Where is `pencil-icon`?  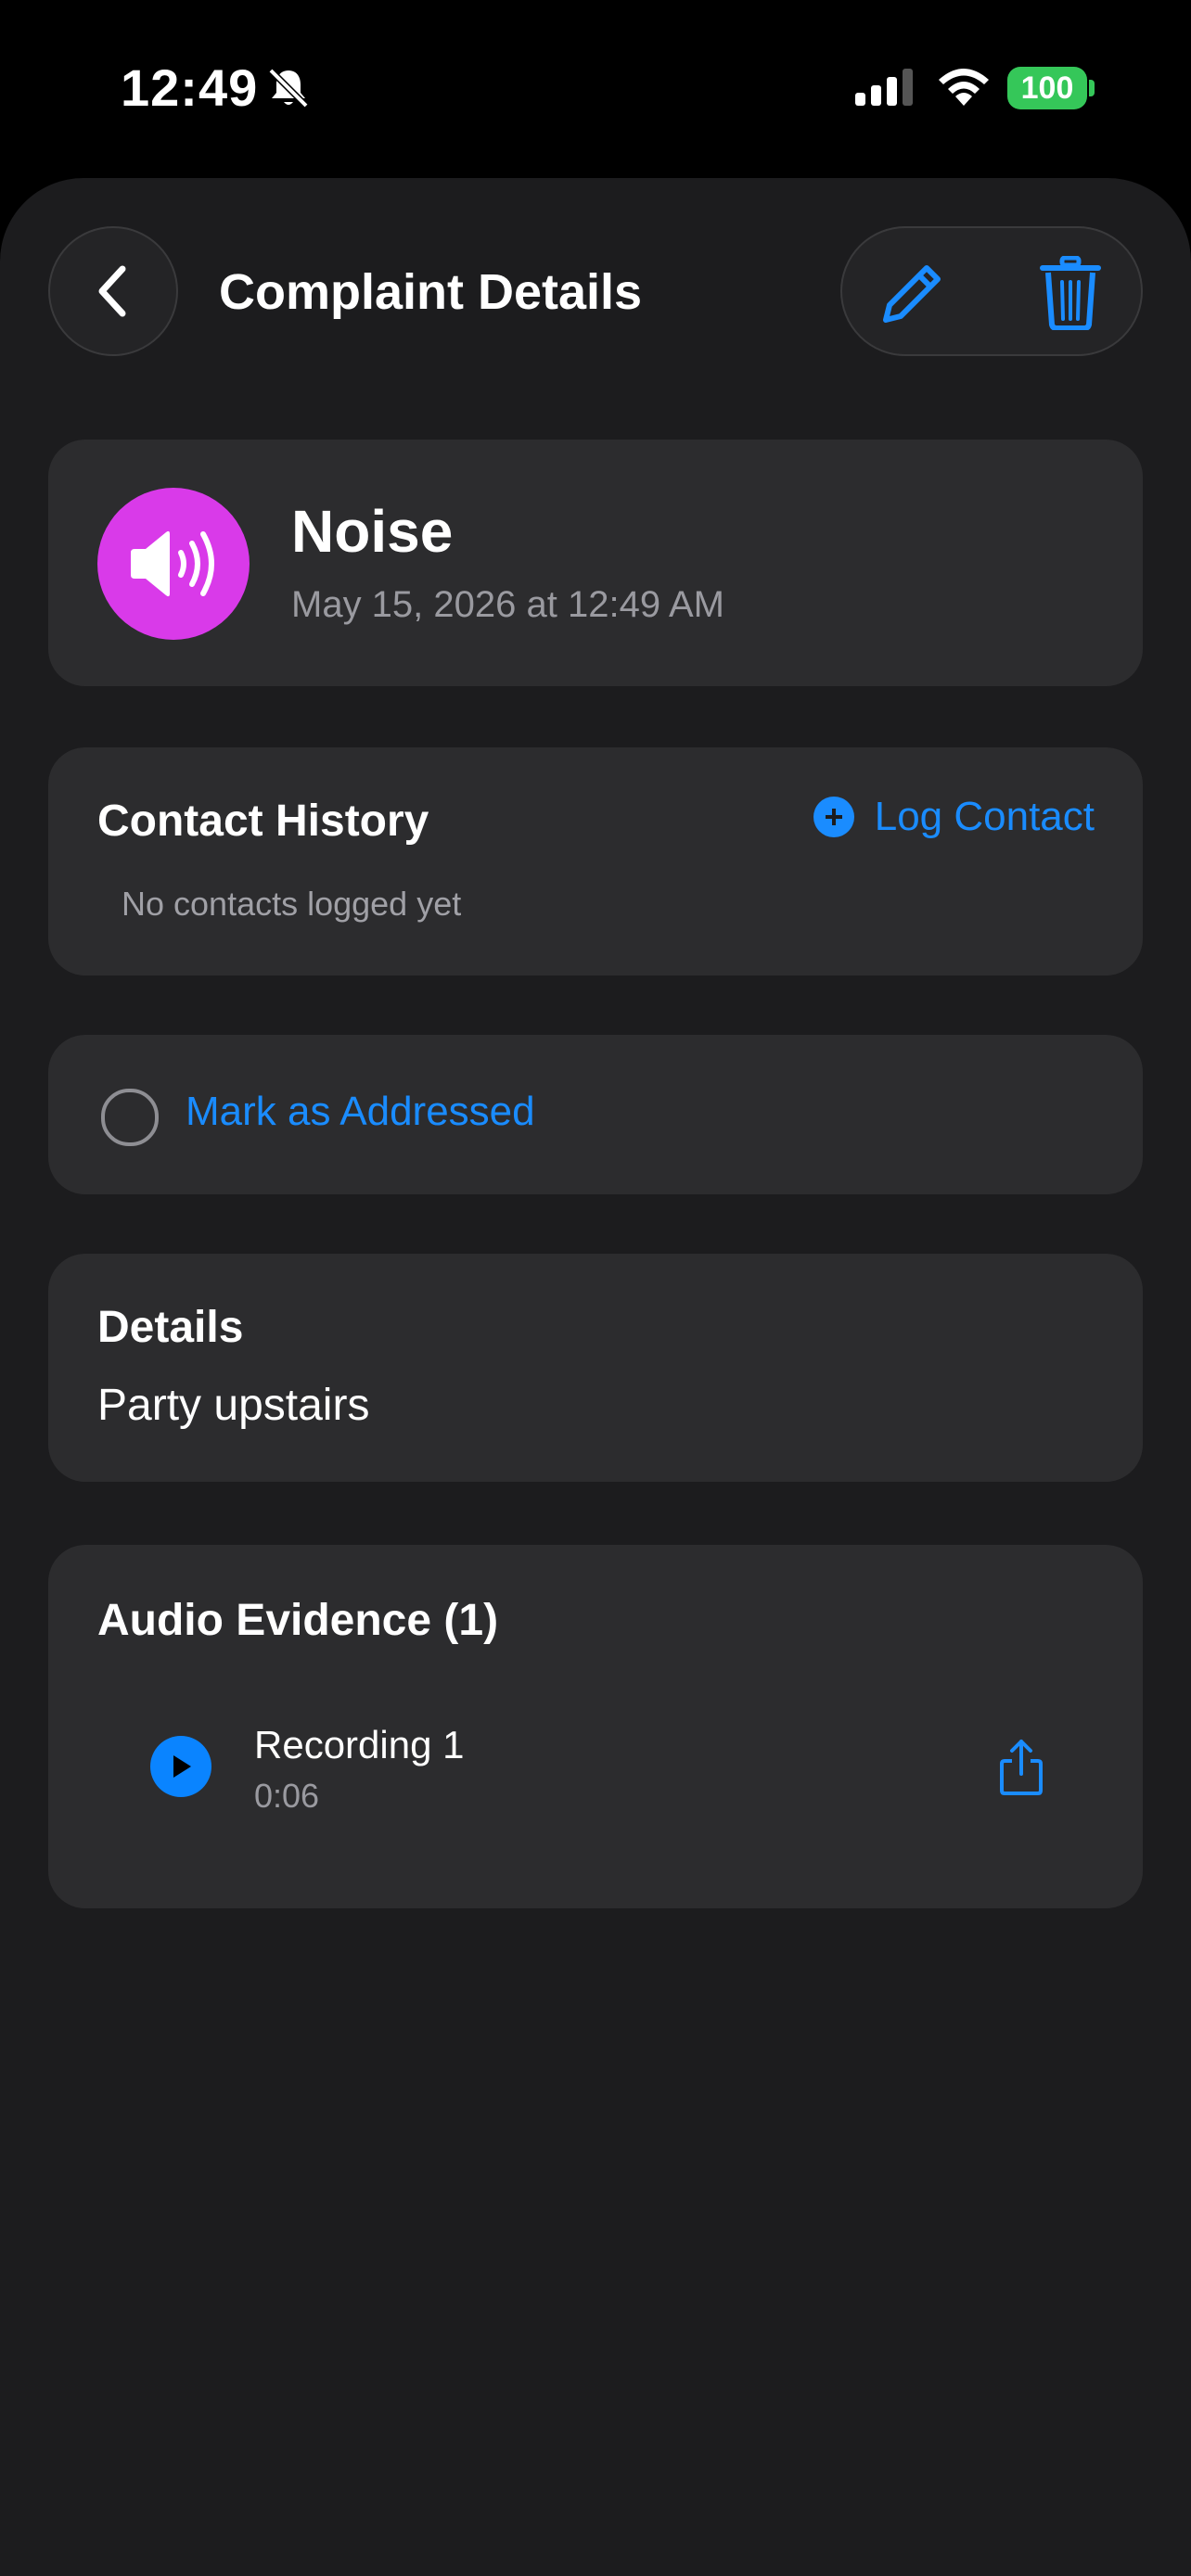 pencil-icon is located at coordinates (912, 294).